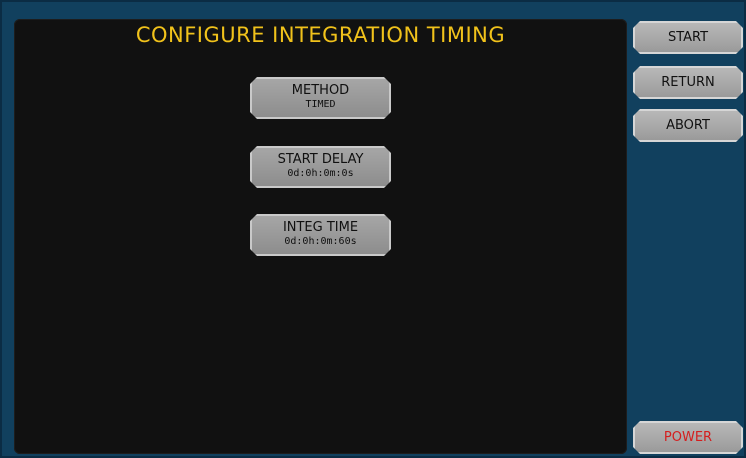  Describe the element at coordinates (688, 82) in the screenshot. I see `return-button: RETURN` at that location.